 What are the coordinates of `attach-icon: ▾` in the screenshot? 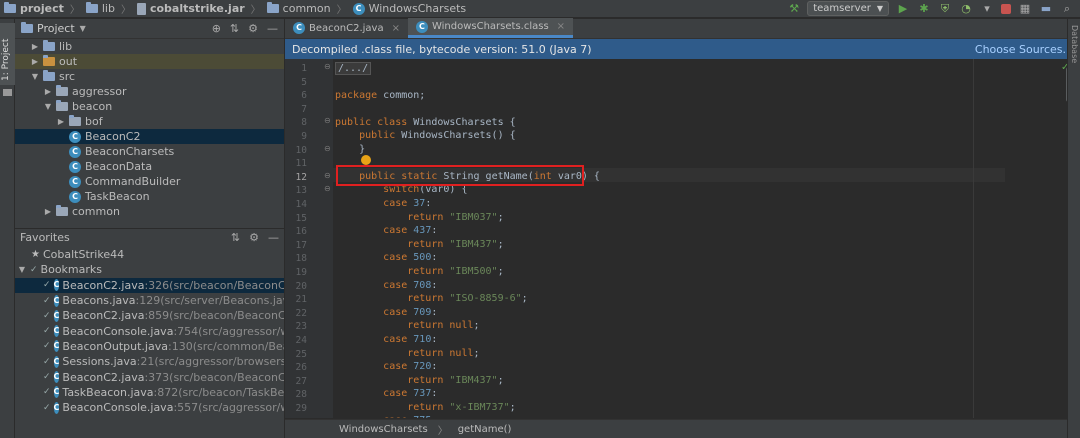 It's located at (987, 9).